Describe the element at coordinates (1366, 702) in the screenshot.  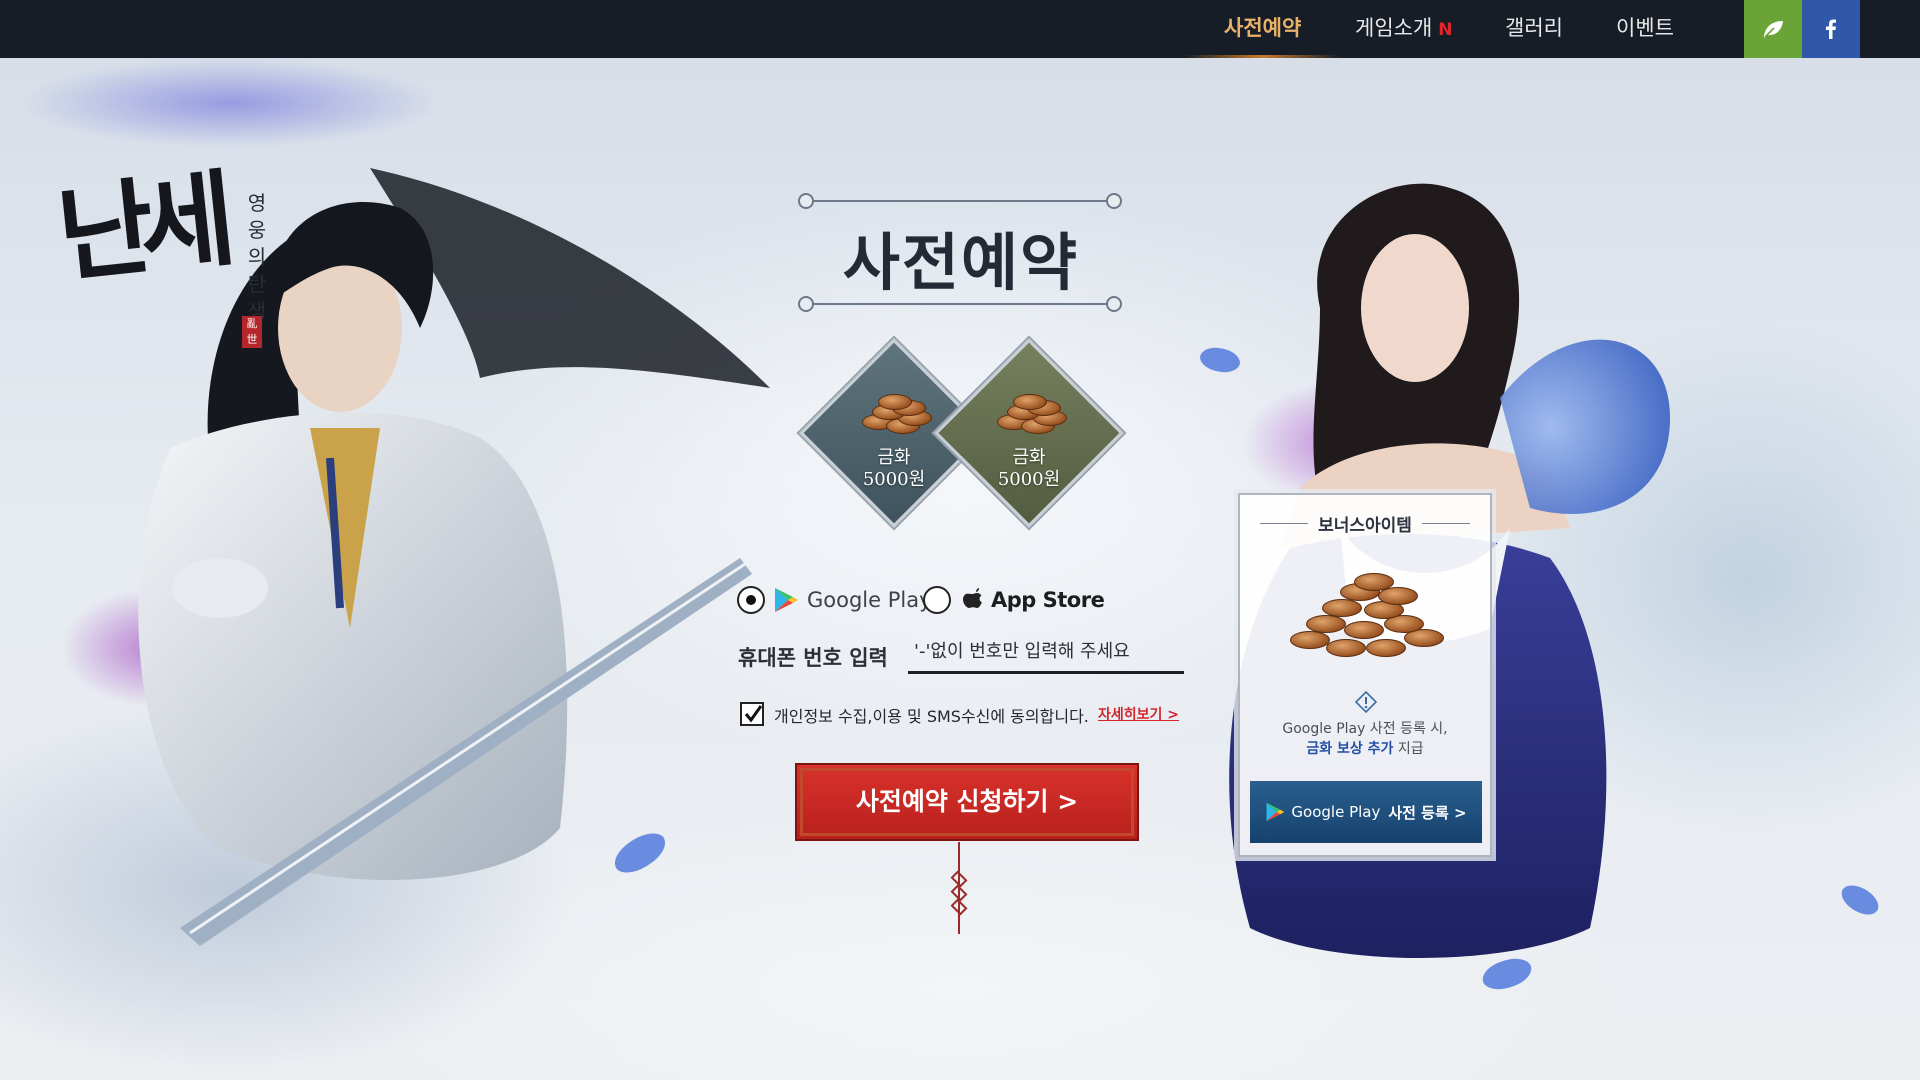
I see `info-icon` at that location.